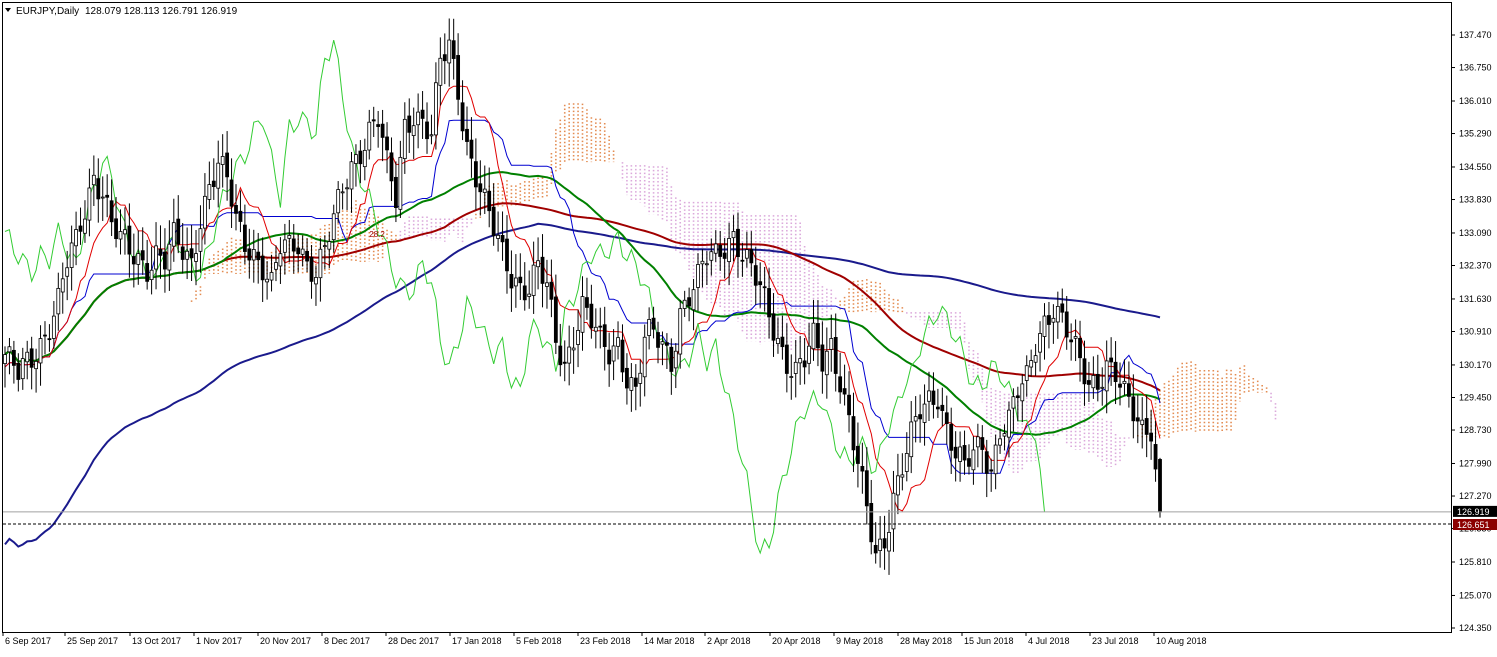 The width and height of the screenshot is (1497, 657). What do you see at coordinates (1475, 365) in the screenshot?
I see `y-tick-label: 130.170` at bounding box center [1475, 365].